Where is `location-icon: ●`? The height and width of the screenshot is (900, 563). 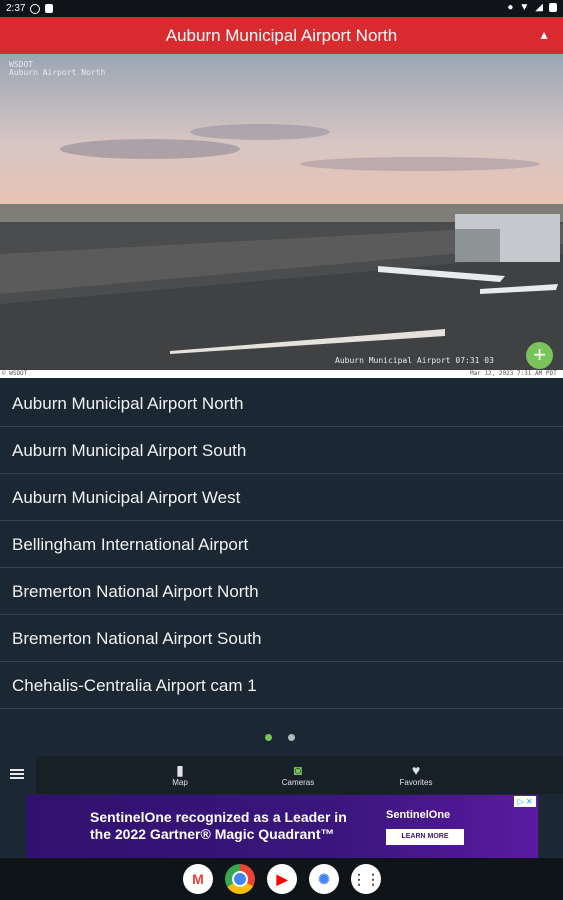 location-icon: ● is located at coordinates (510, 7).